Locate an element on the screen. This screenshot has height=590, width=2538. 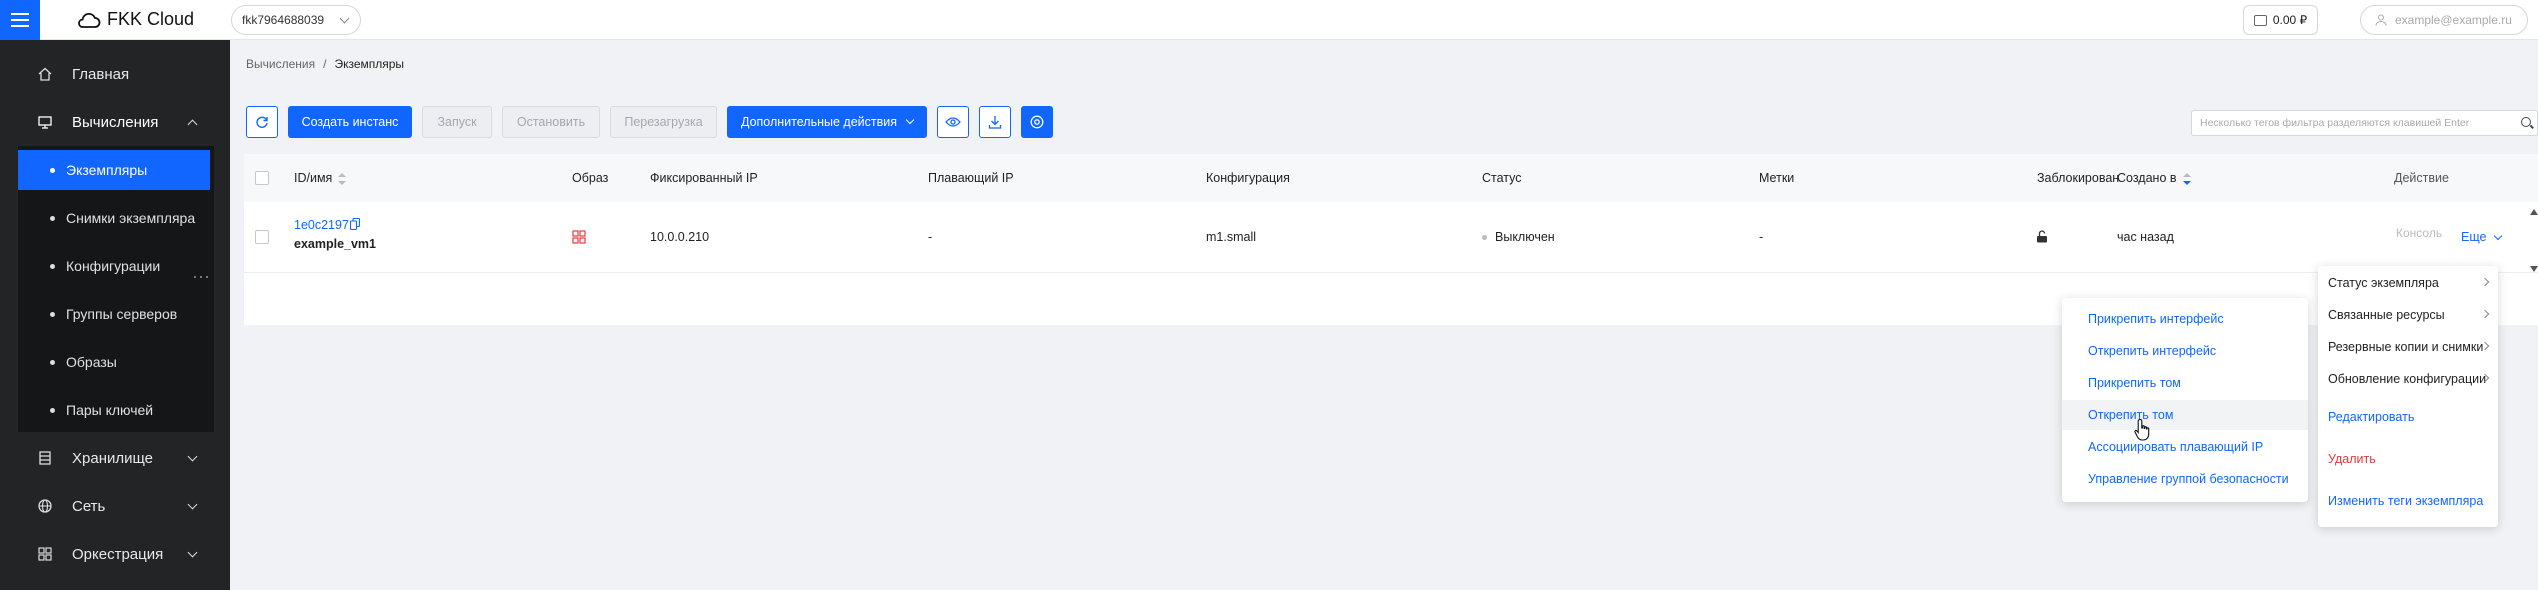
scroll-up-icon is located at coordinates (2534, 212).